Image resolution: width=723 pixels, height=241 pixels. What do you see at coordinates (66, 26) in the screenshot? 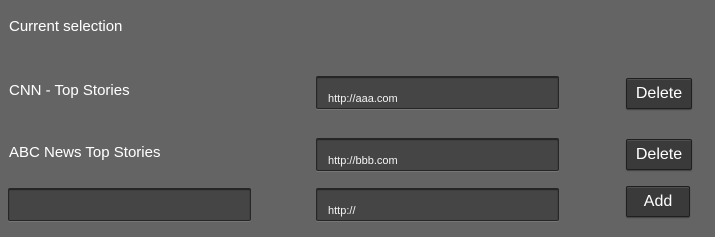
I see `section-title: Current selection` at bounding box center [66, 26].